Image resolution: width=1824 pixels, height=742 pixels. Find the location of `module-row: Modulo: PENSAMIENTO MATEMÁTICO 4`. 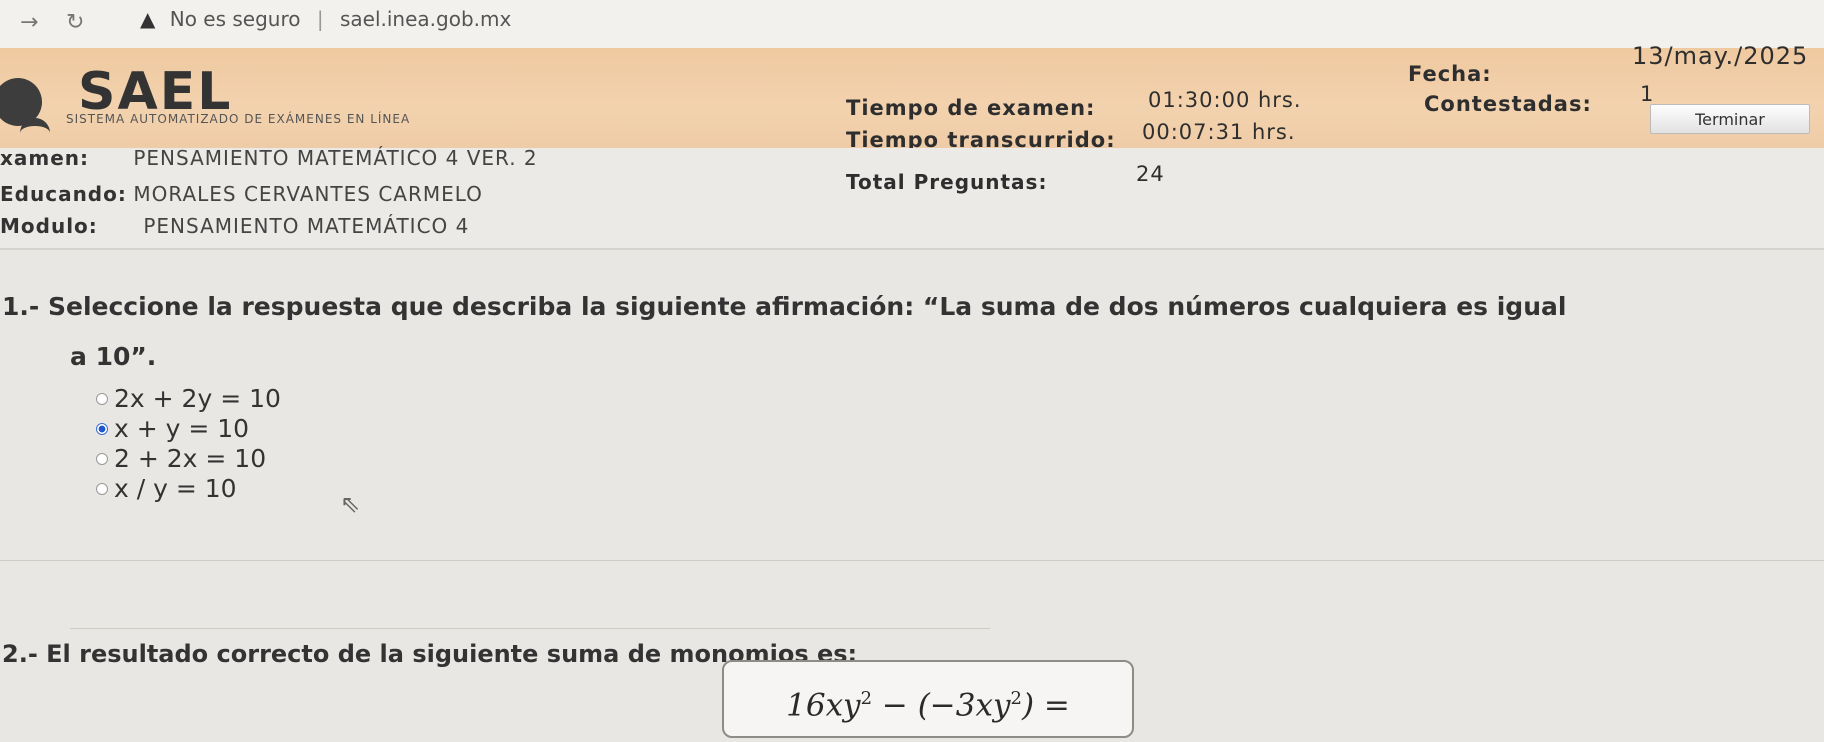

module-row: Modulo: PENSAMIENTO MATEMÁTICO 4 is located at coordinates (234, 226).